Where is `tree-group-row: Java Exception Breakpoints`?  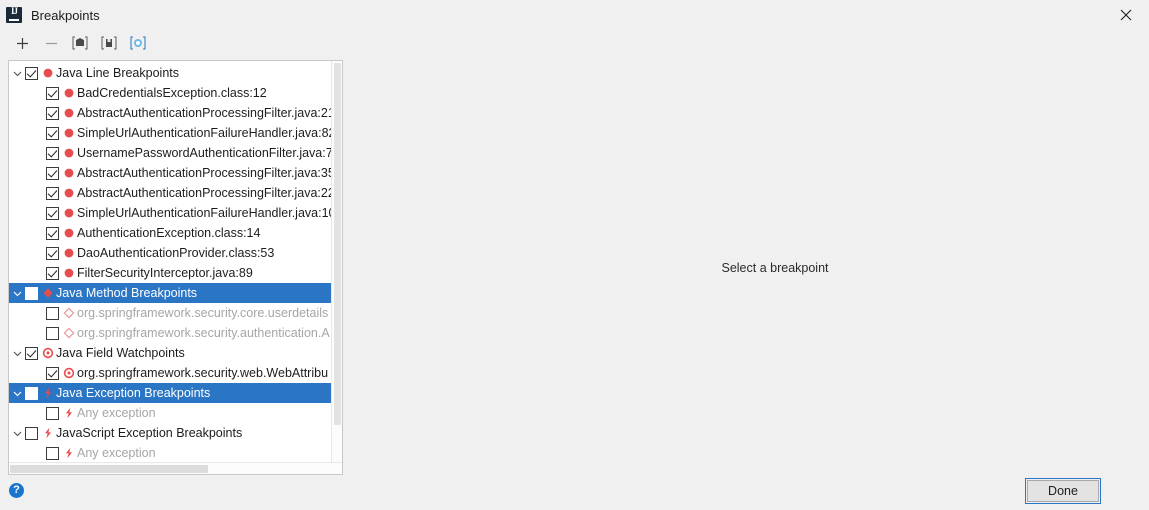 tree-group-row: Java Exception Breakpoints is located at coordinates (170, 393).